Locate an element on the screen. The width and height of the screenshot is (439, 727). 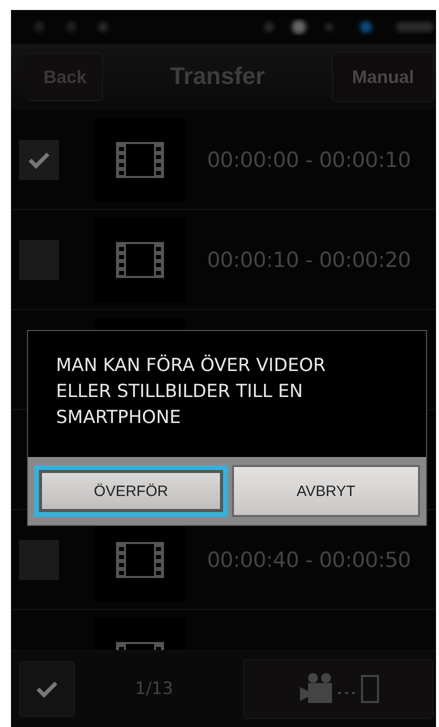
clip-time-range: 00:00:10 - 00:00:20 is located at coordinates (309, 260).